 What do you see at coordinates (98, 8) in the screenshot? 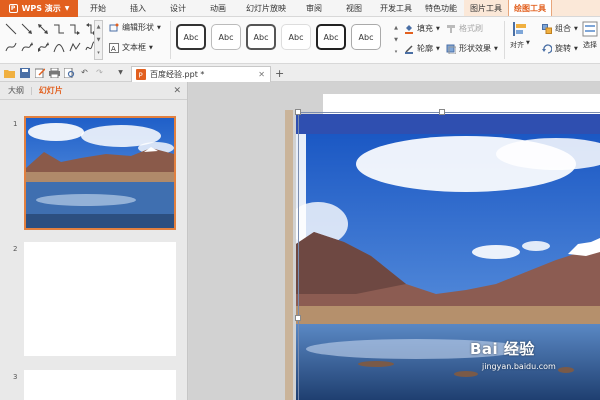
I see `tab-home: 开始` at bounding box center [98, 8].